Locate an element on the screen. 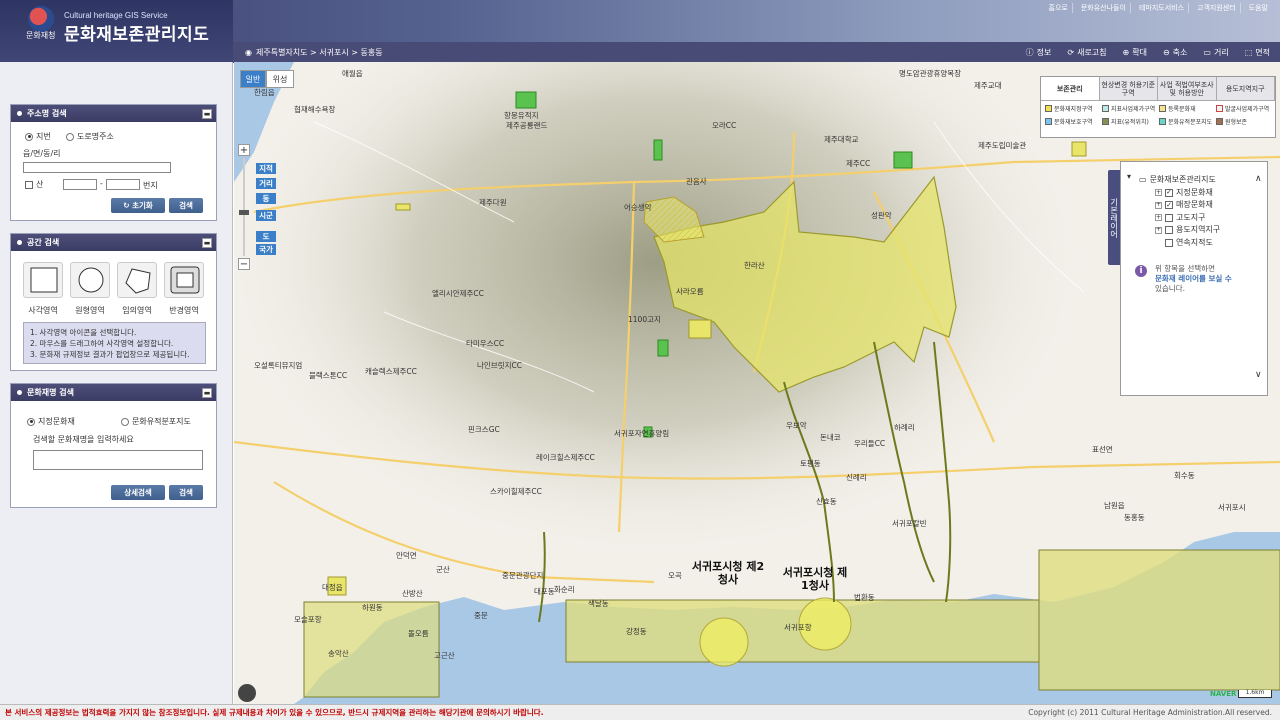 The image size is (1280, 720). zoom-out-button: ⊖ 축소 is located at coordinates (1175, 52).